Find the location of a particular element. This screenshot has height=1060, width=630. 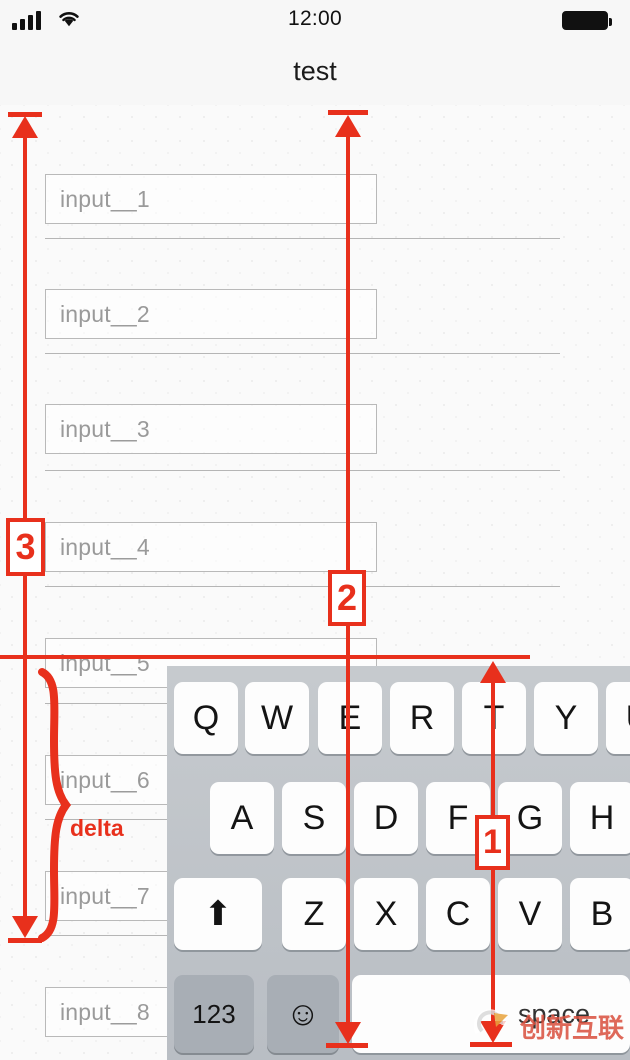

key-d: D is located at coordinates (386, 818).